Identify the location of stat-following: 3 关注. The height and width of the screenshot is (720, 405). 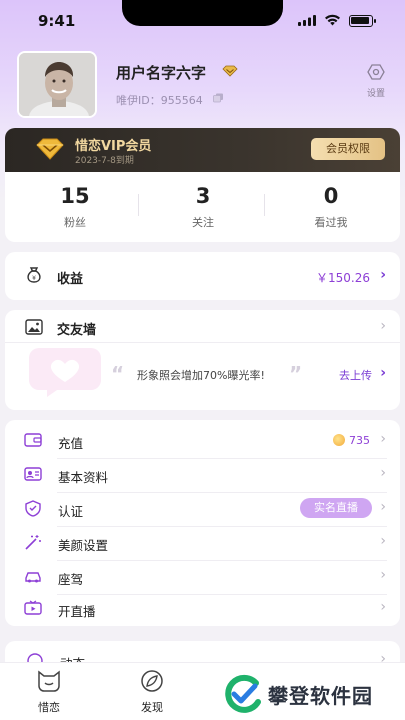
(203, 207).